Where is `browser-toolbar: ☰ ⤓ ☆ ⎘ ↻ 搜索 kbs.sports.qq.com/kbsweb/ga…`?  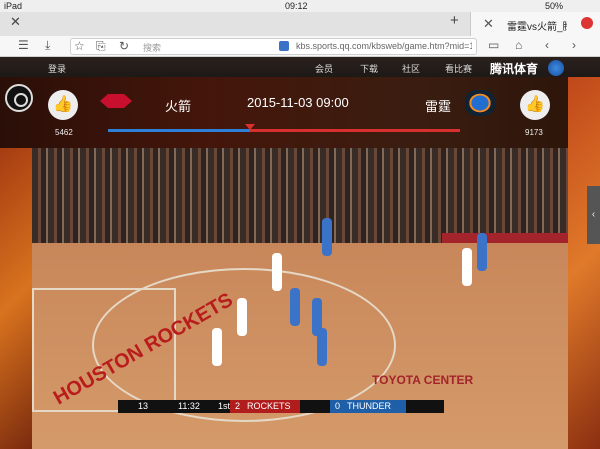 browser-toolbar: ☰ ⤓ ☆ ⎘ ↻ 搜索 kbs.sports.qq.com/kbsweb/ga… is located at coordinates (300, 46).